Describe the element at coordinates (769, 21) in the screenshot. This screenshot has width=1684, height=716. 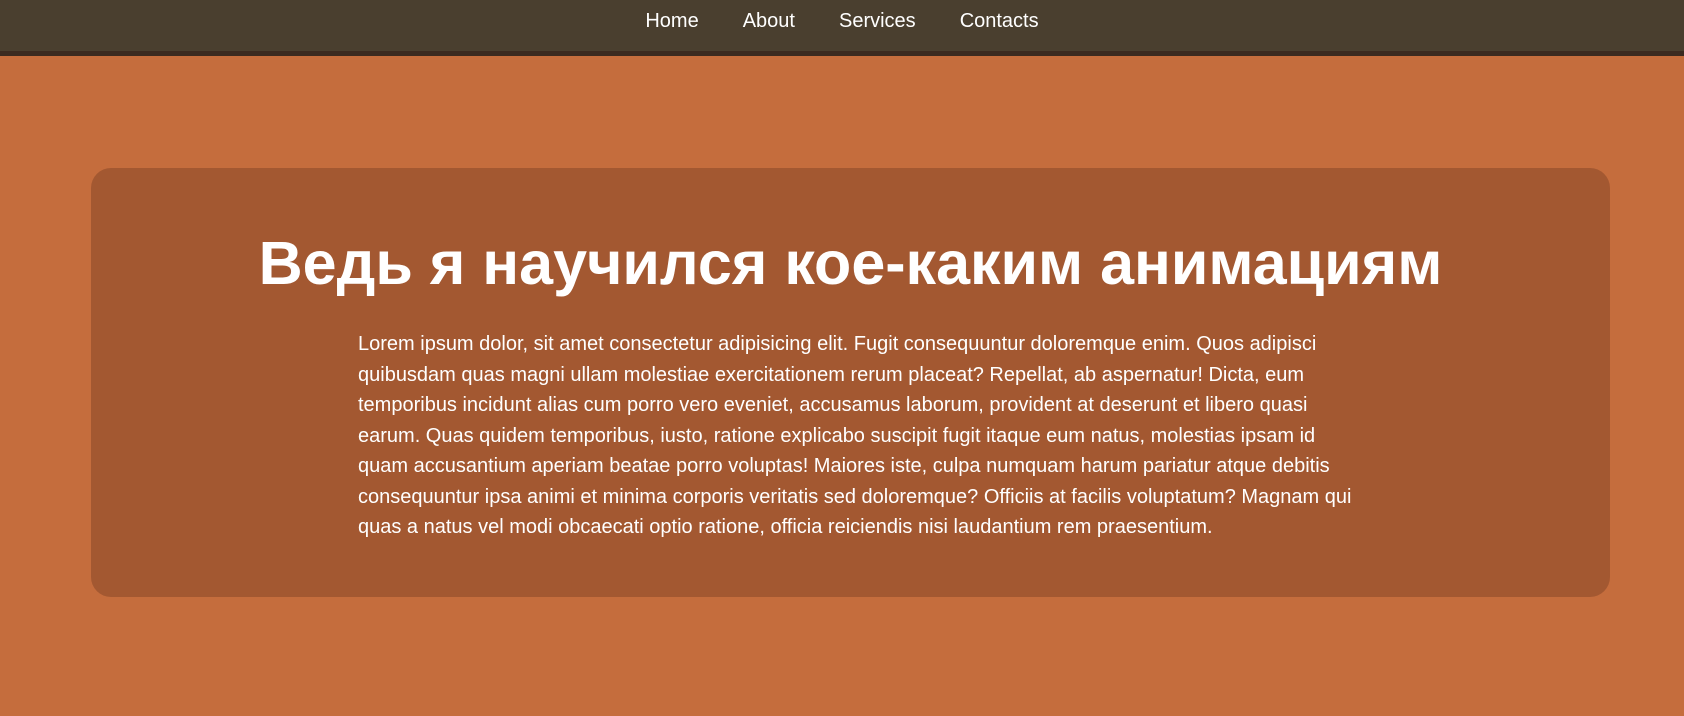
I see `nav-link-about: About` at that location.